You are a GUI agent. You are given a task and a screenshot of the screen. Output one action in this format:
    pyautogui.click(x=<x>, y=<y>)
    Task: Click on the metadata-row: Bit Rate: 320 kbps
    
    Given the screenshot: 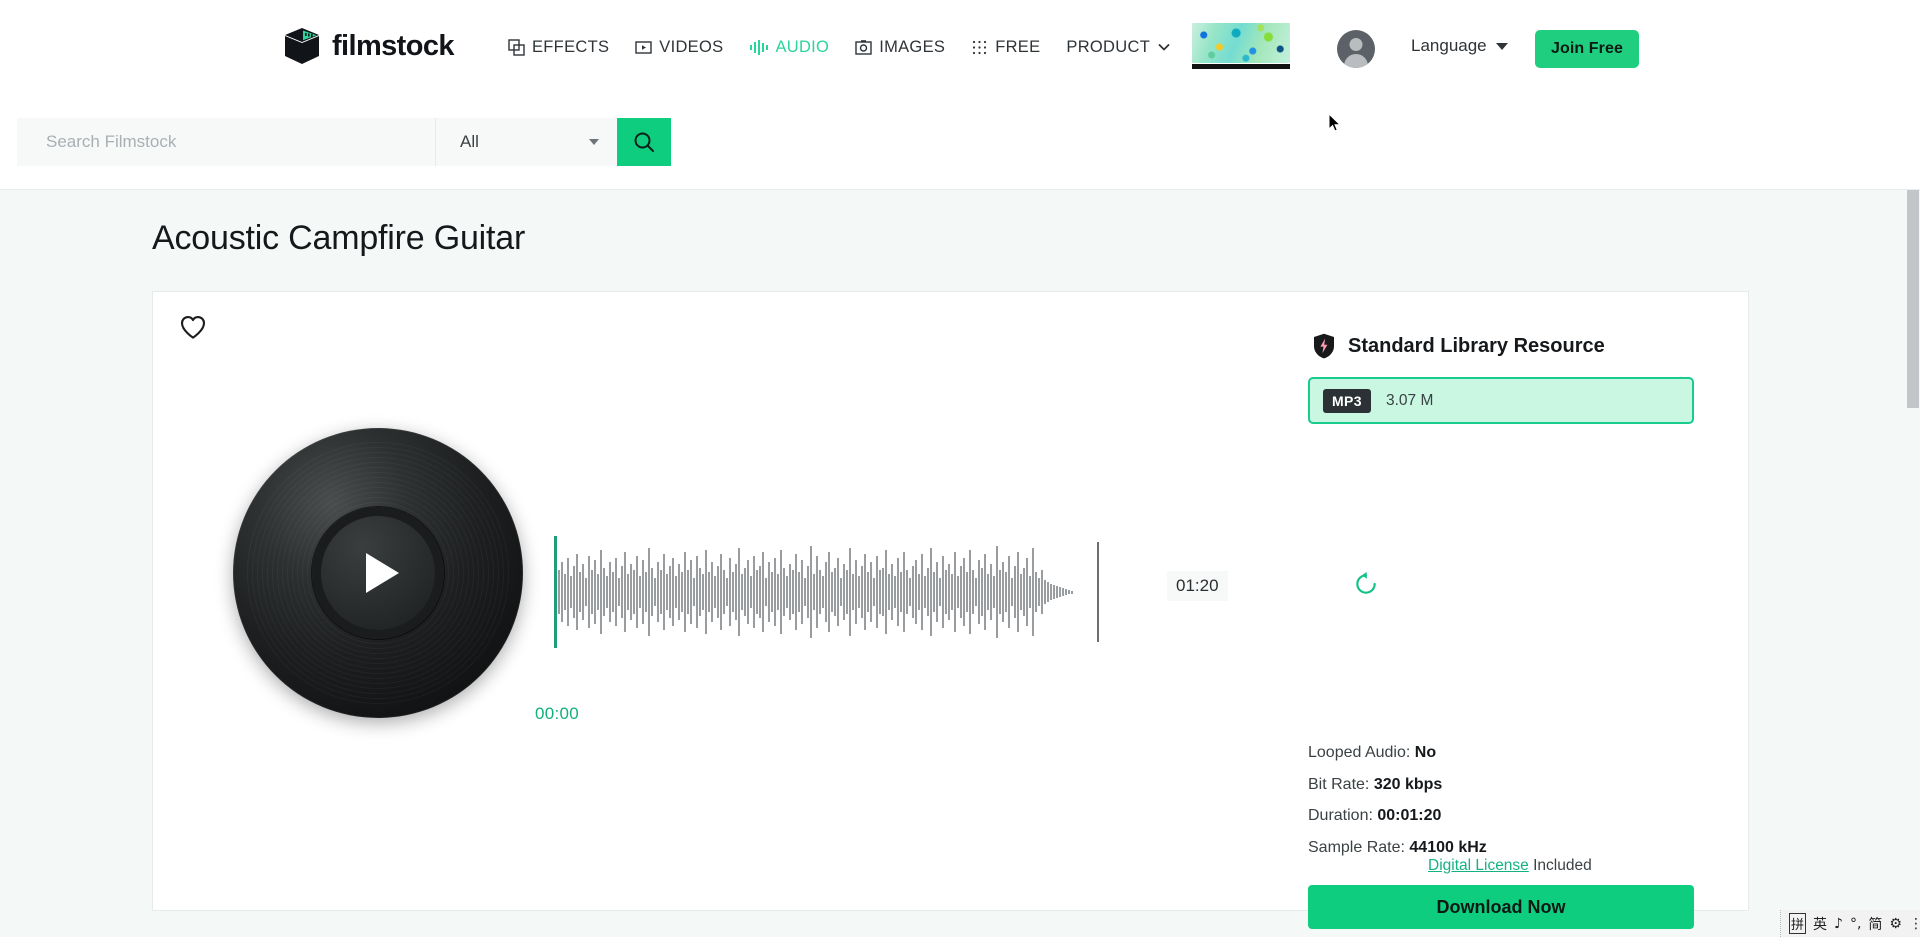 What is the action you would take?
    pyautogui.click(x=1397, y=785)
    